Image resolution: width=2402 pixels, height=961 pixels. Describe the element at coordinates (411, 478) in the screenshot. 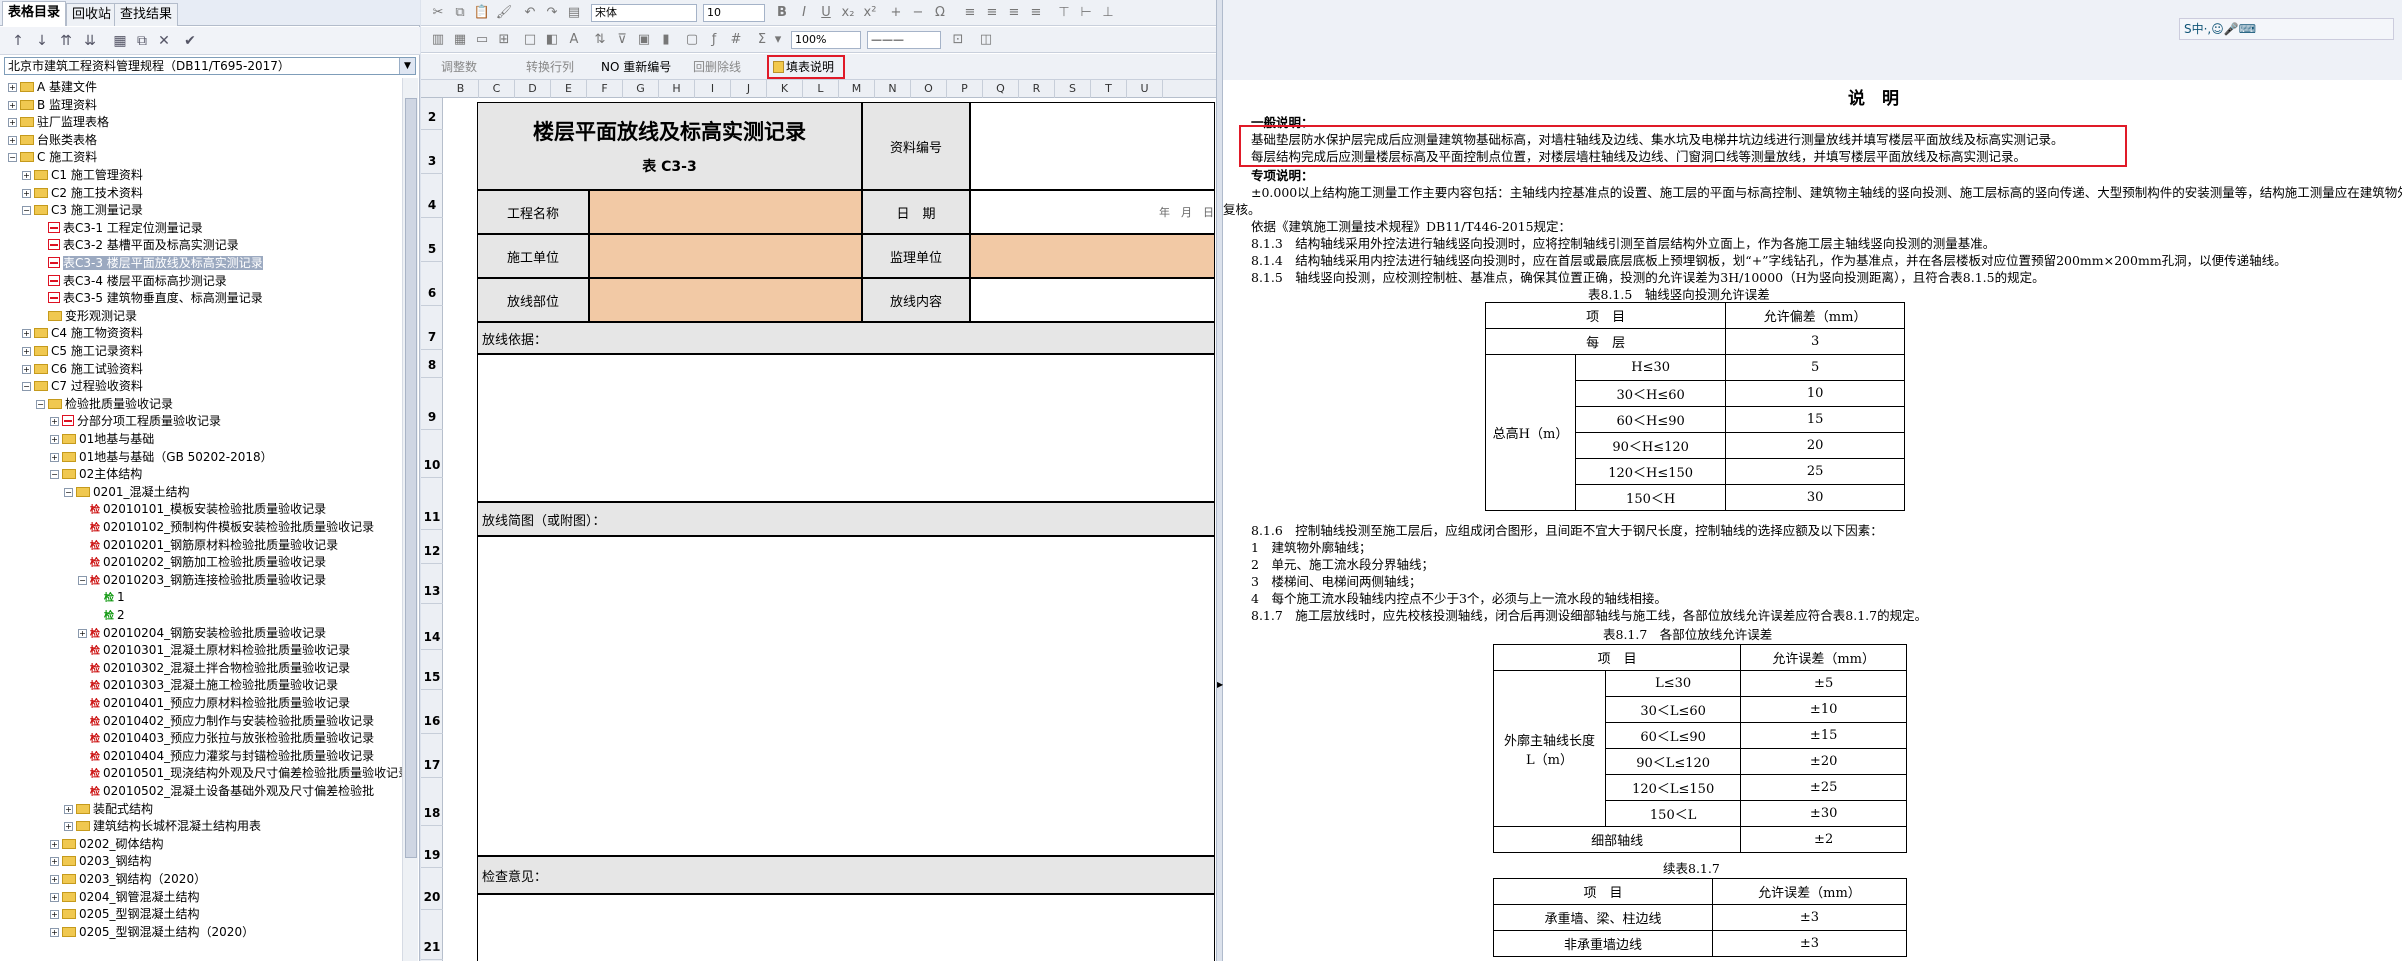

I see `tree-scroll-thumb` at that location.